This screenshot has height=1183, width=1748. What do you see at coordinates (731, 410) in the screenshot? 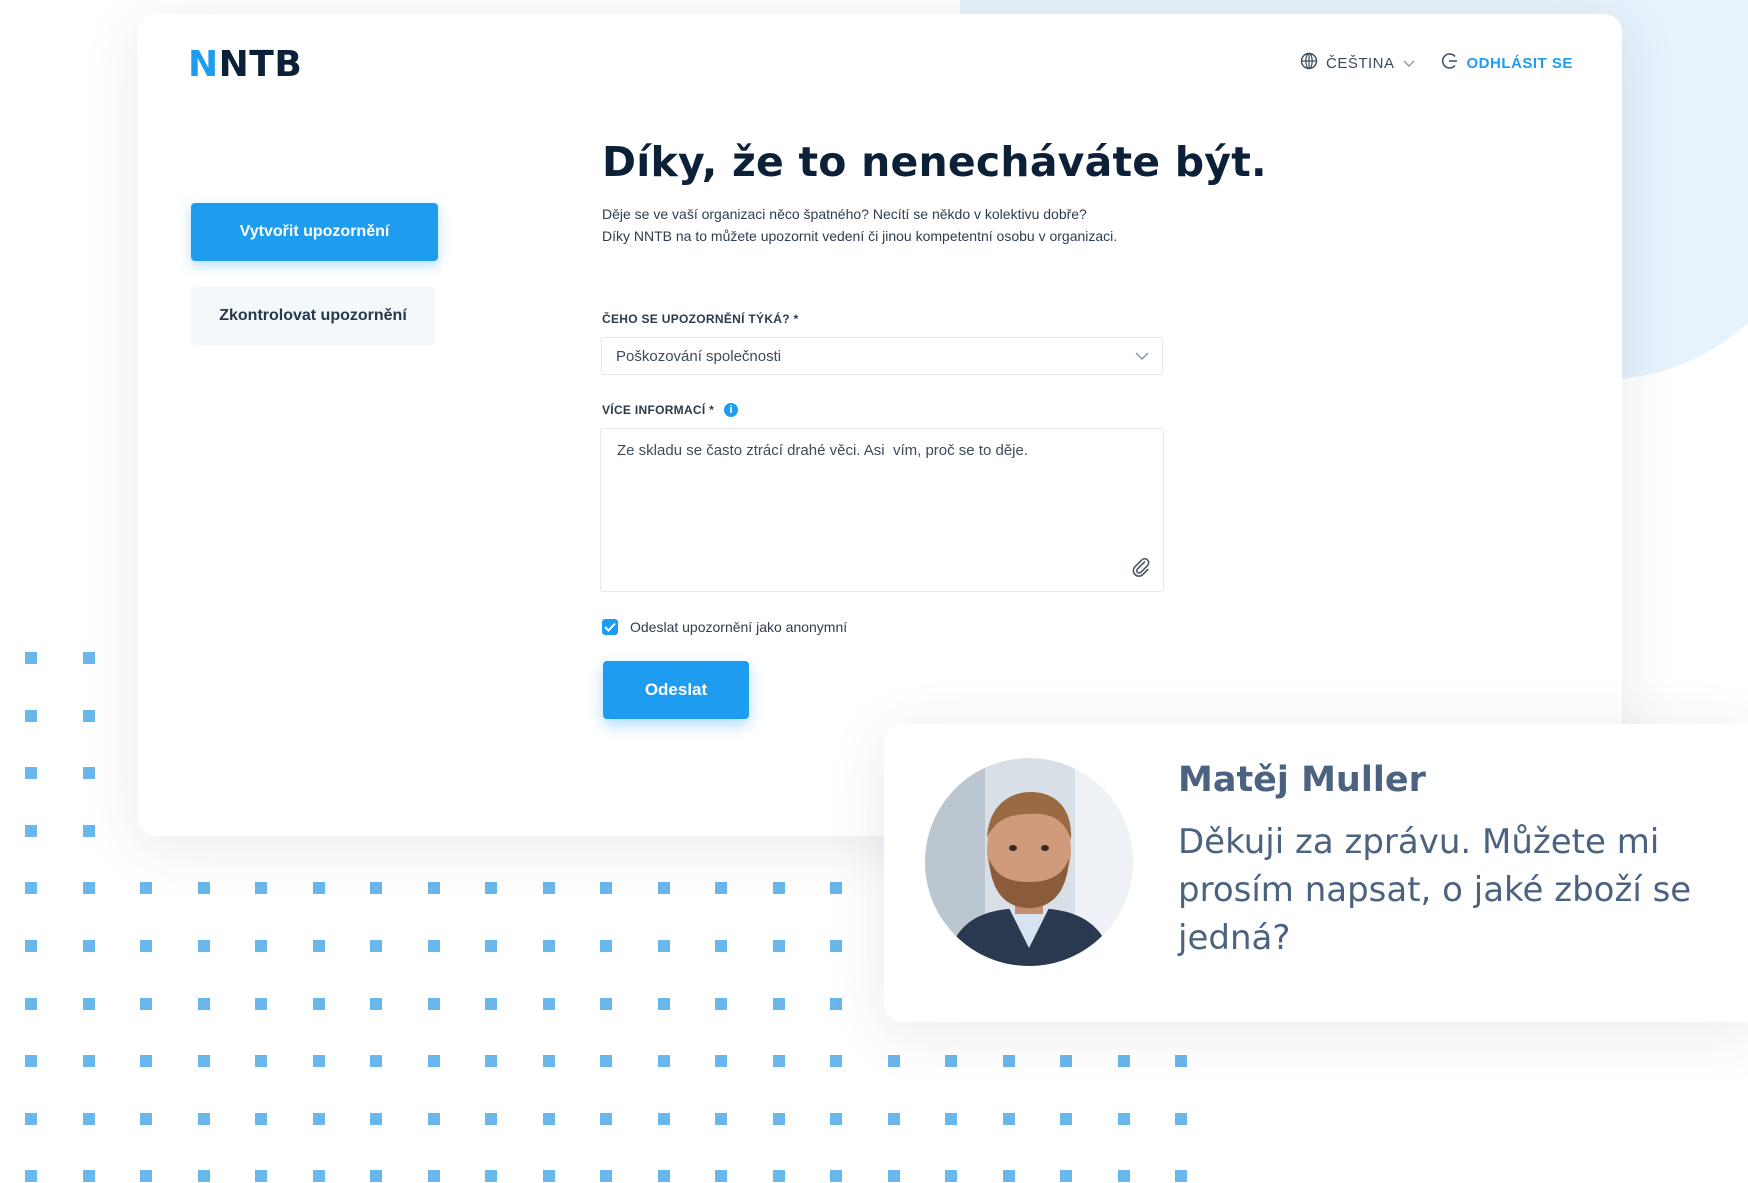
I see `info-icon: i` at bounding box center [731, 410].